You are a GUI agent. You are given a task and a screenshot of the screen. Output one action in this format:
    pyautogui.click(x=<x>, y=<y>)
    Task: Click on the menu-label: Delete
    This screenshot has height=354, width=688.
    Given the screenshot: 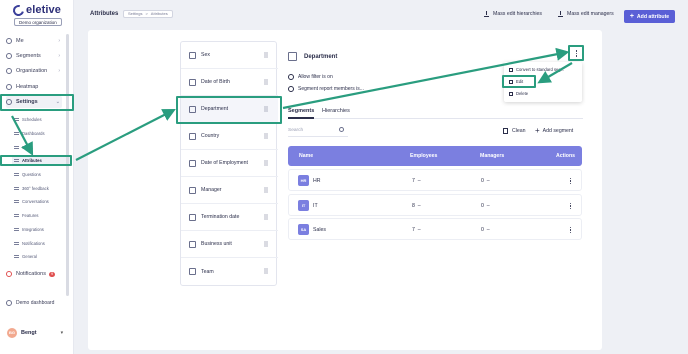 What is the action you would take?
    pyautogui.click(x=522, y=93)
    